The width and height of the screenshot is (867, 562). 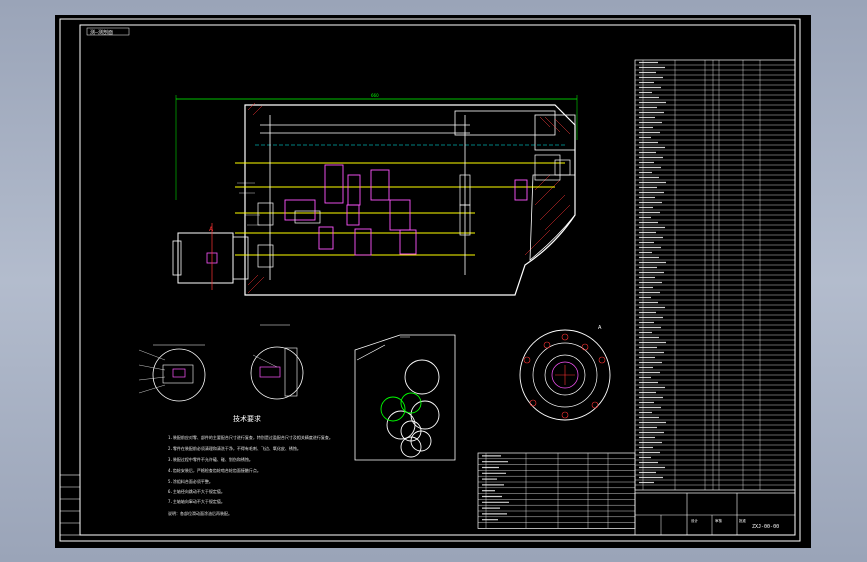 I want to click on tech-note-4: 4.齿轮安装后，严格检查齿轮啮合轮齿面接触斤点。, so click(x=214, y=470).